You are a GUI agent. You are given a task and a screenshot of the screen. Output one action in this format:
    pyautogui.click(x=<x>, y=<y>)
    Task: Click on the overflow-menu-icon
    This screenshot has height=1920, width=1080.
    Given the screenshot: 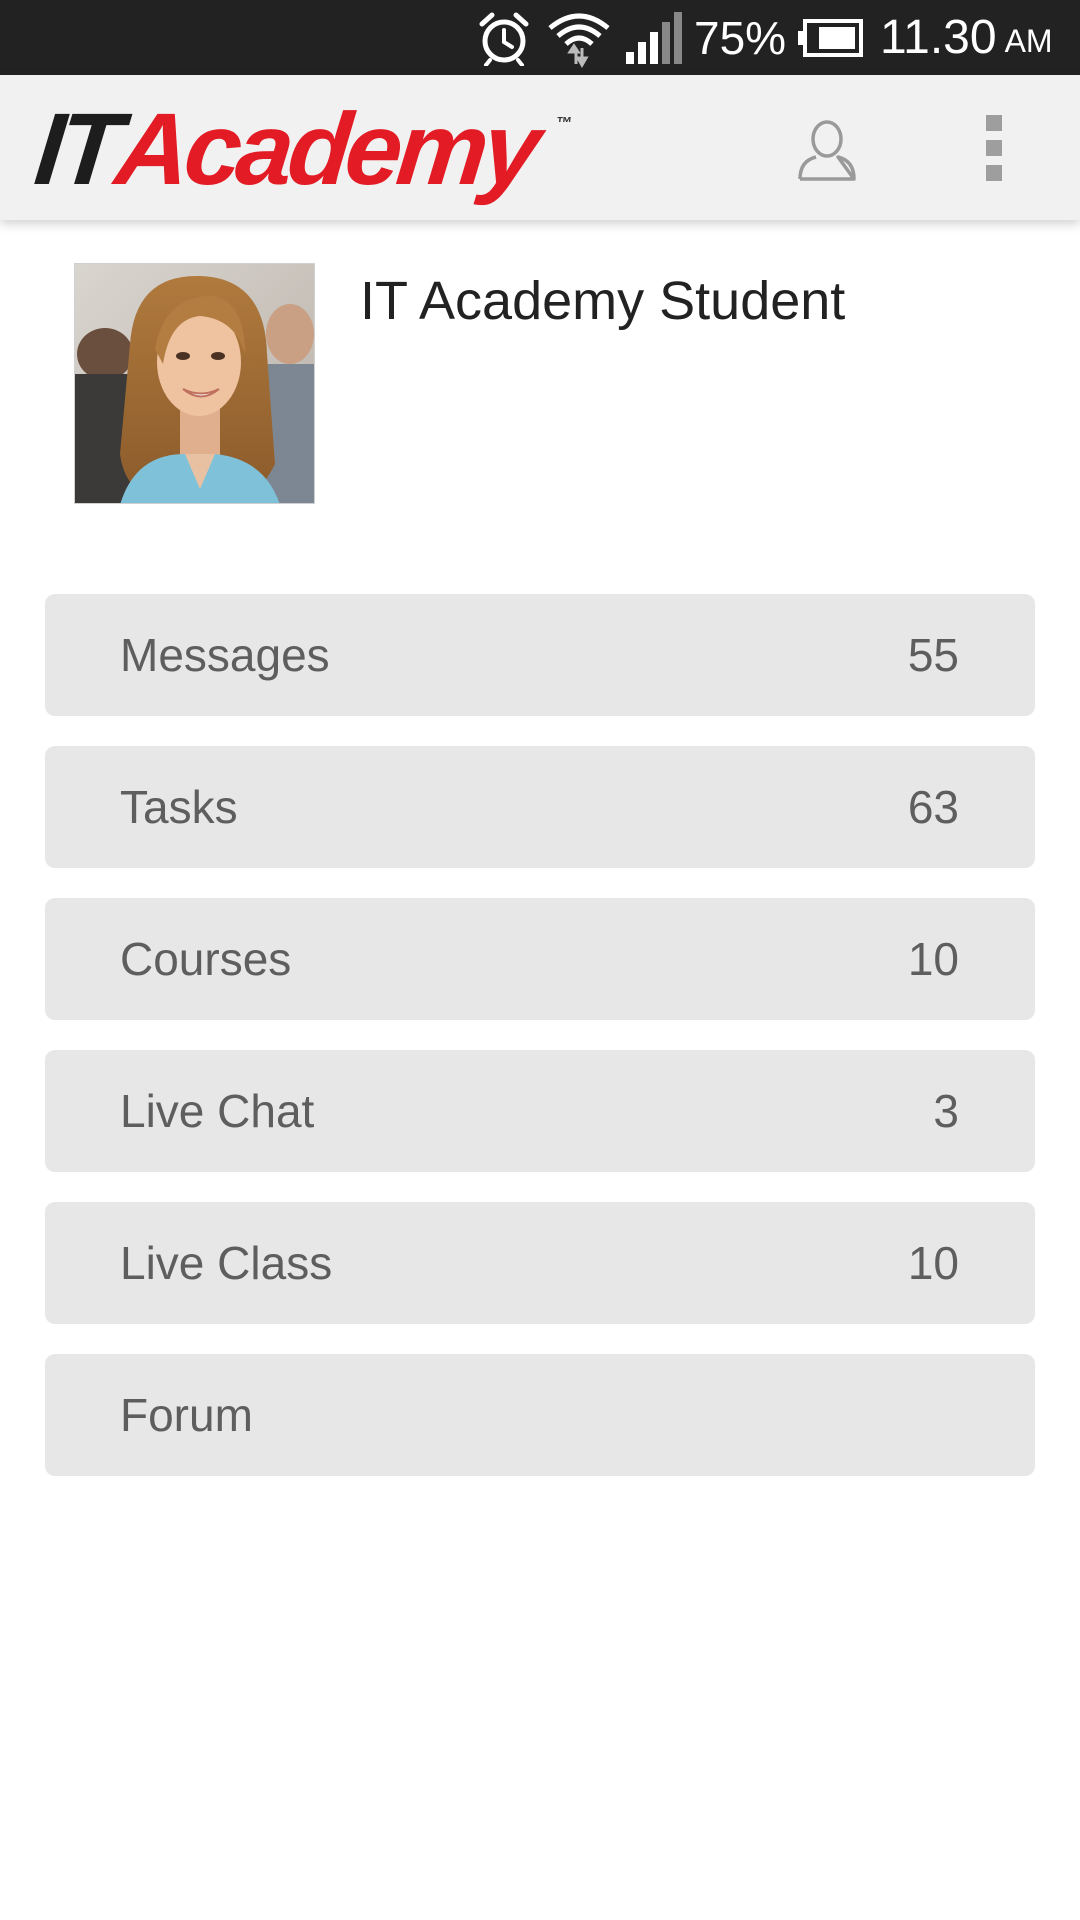 What is the action you would take?
    pyautogui.click(x=996, y=148)
    